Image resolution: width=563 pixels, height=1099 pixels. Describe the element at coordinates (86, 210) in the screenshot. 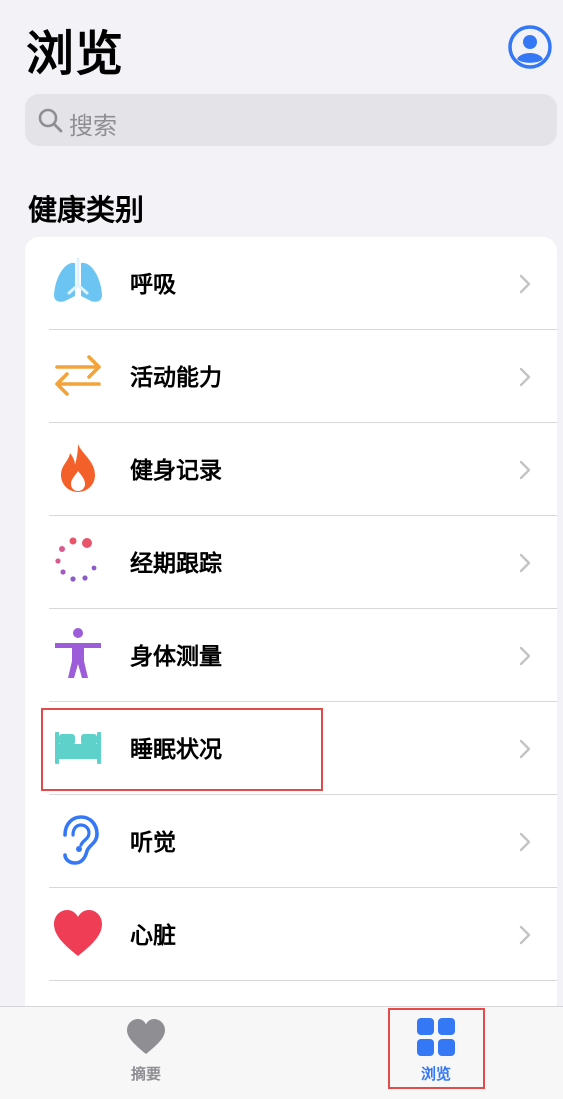

I see `section-title: 健康类别` at that location.